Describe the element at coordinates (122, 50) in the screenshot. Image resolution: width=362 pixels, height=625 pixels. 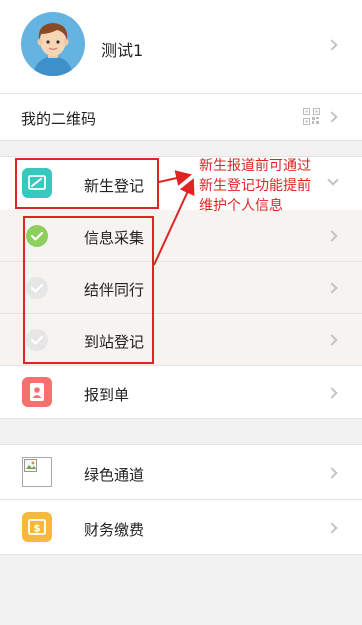
I see `profile-name: 测试1` at that location.